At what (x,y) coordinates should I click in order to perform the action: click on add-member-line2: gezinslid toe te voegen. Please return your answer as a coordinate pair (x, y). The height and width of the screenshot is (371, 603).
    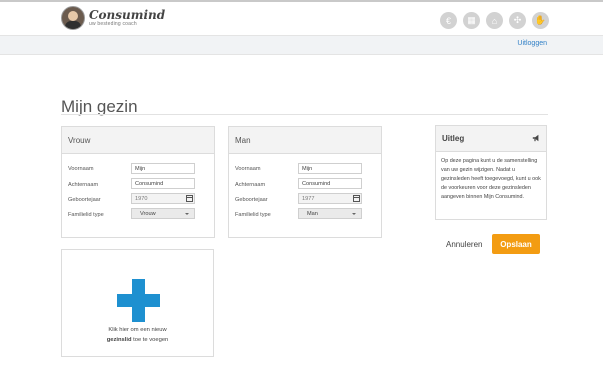
    Looking at the image, I should click on (137, 340).